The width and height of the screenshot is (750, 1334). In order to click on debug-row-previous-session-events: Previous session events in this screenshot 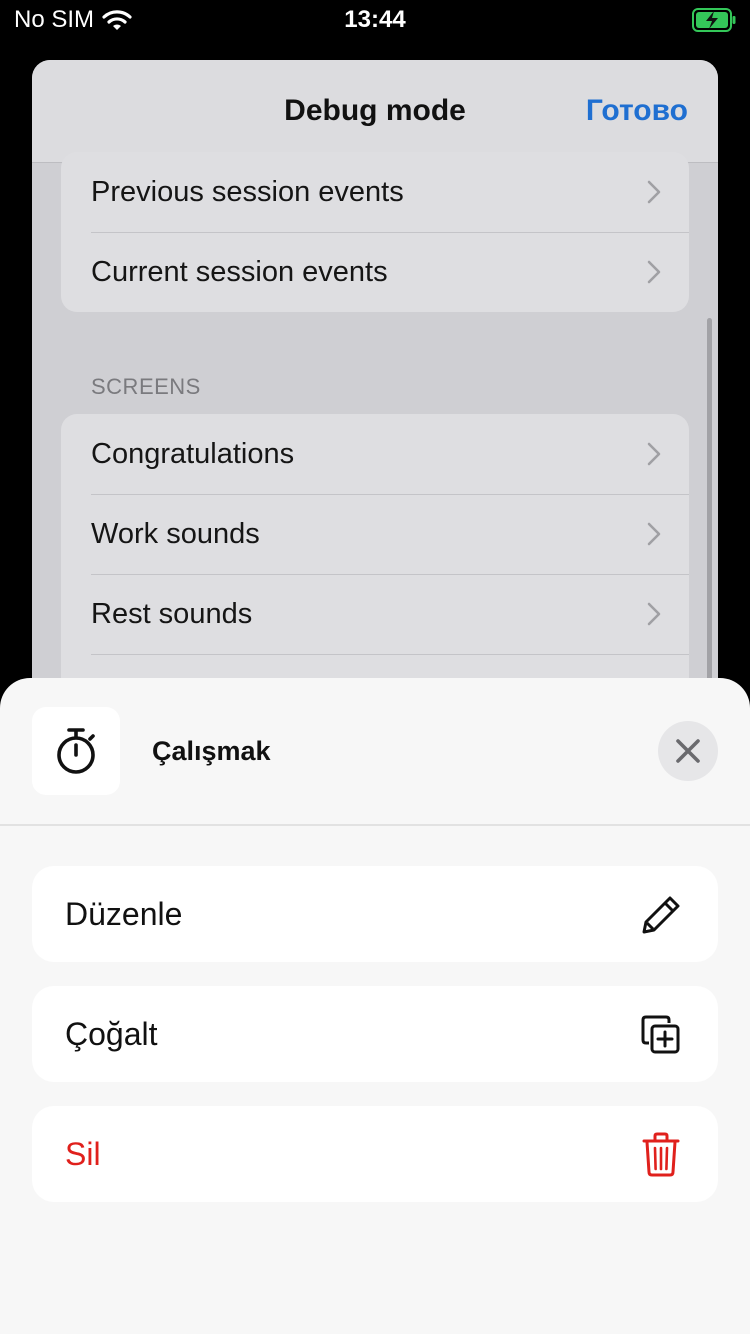, I will do `click(375, 192)`.